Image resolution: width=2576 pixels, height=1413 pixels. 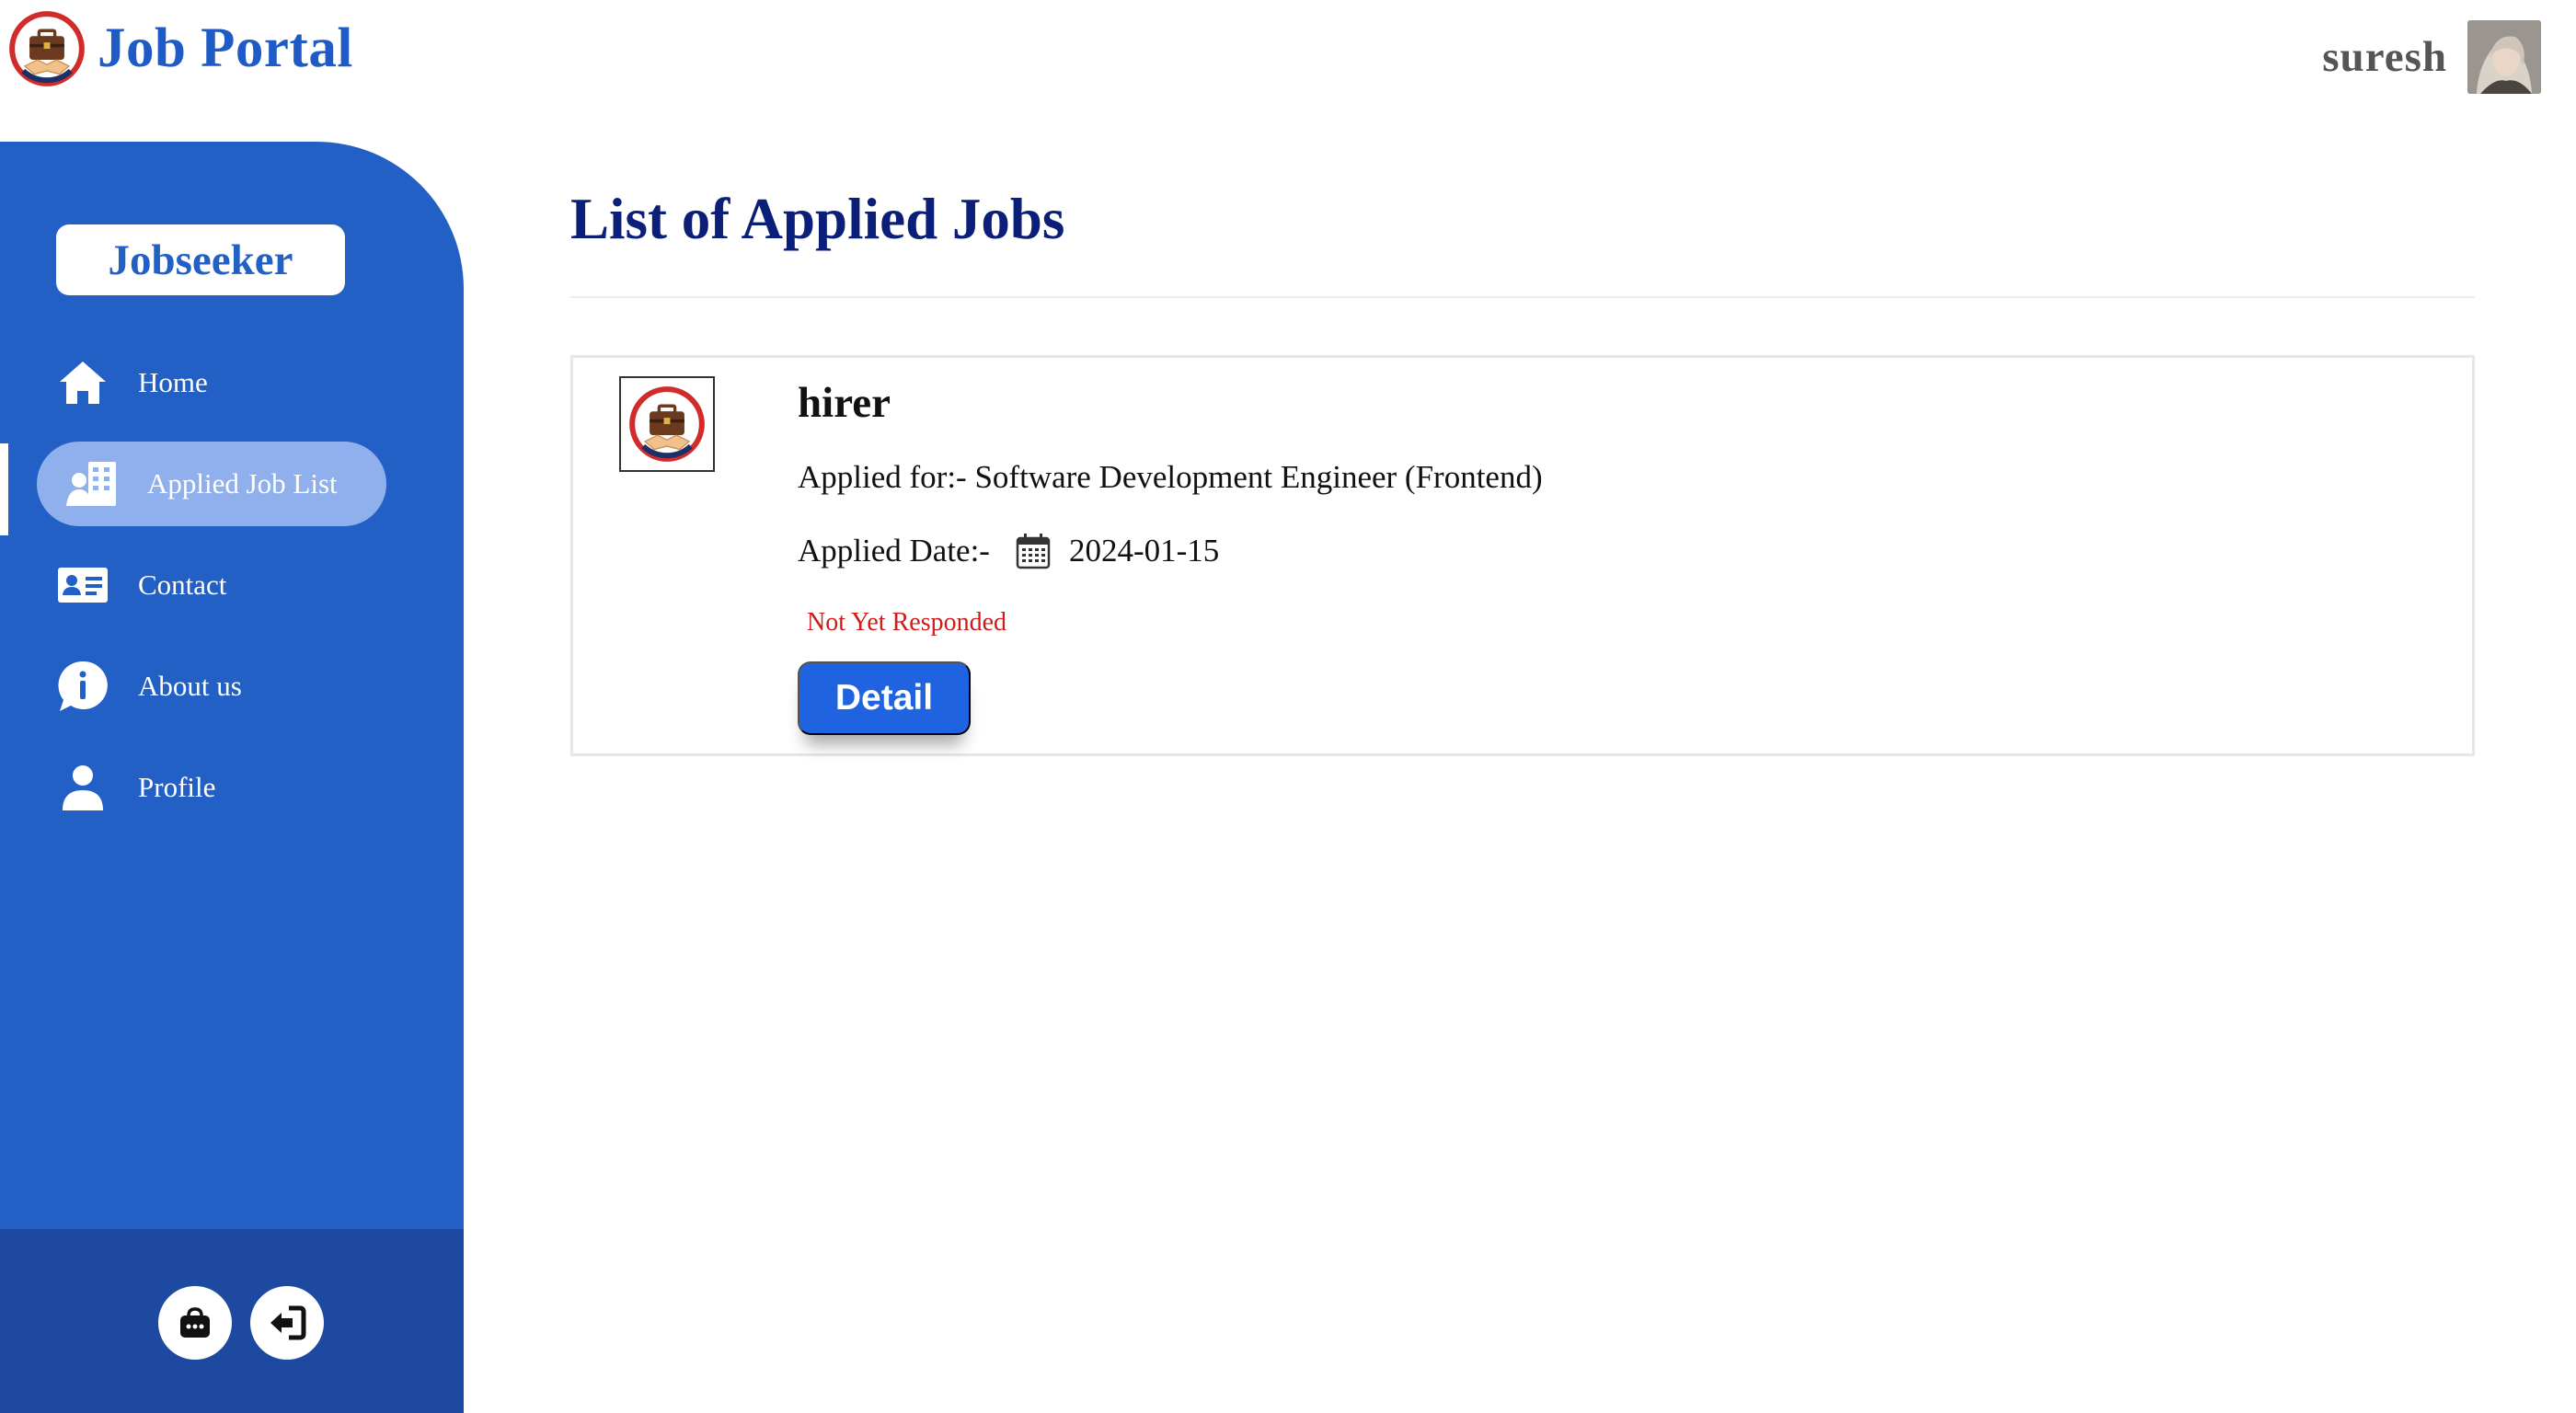 What do you see at coordinates (844, 403) in the screenshot?
I see `company-name: hirer` at bounding box center [844, 403].